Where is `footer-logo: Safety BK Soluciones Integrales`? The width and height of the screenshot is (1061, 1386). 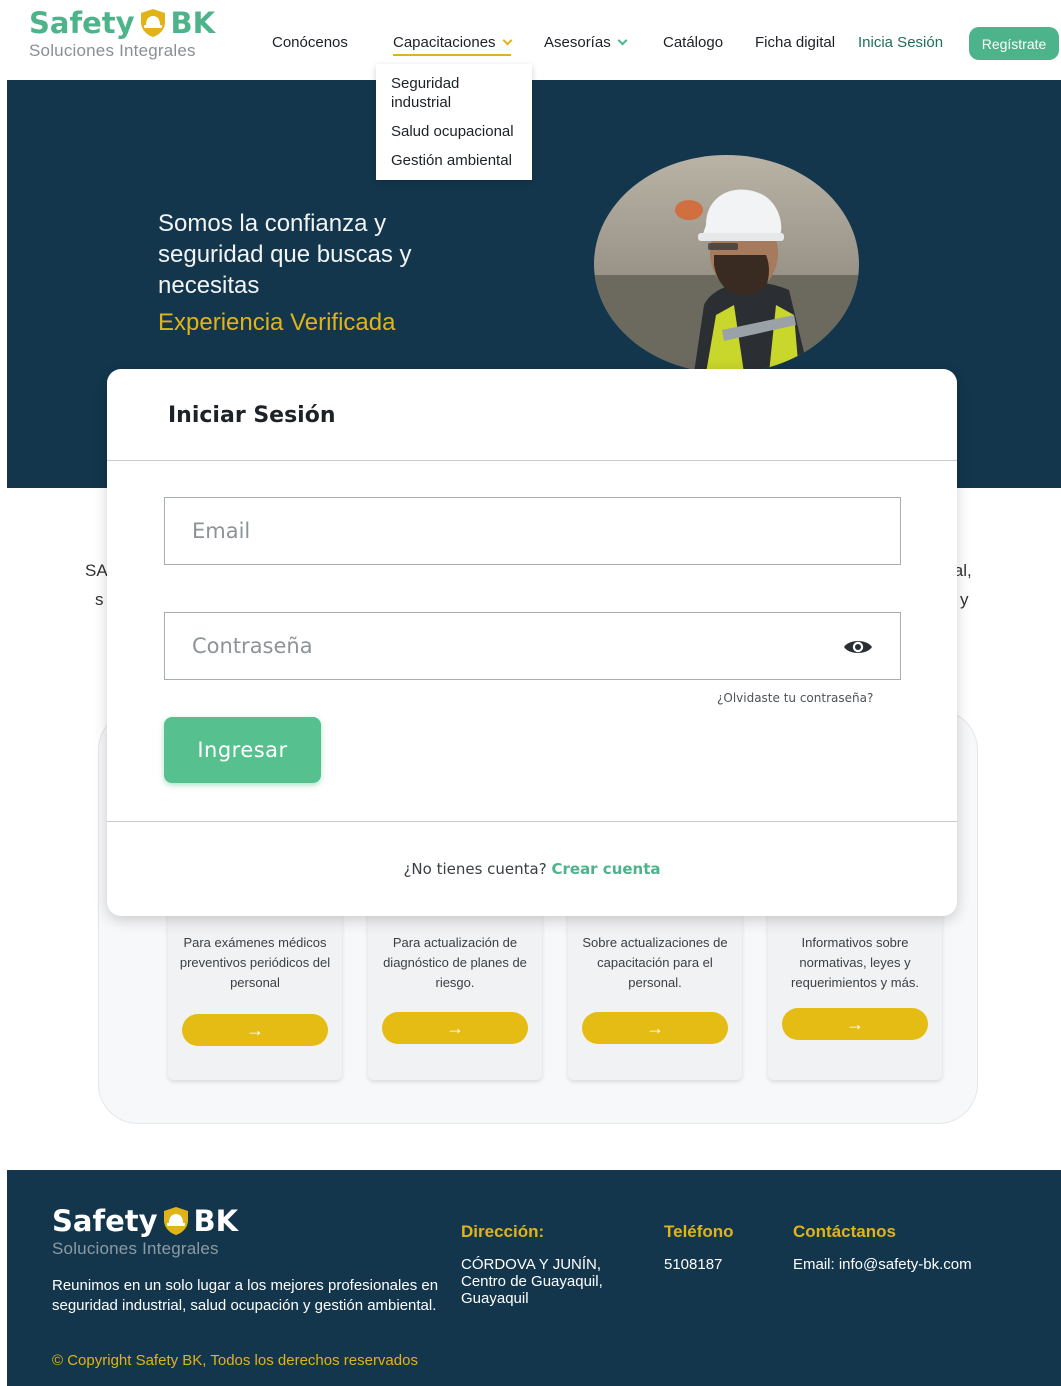
footer-logo: Safety BK Soluciones Integrales is located at coordinates (145, 1231).